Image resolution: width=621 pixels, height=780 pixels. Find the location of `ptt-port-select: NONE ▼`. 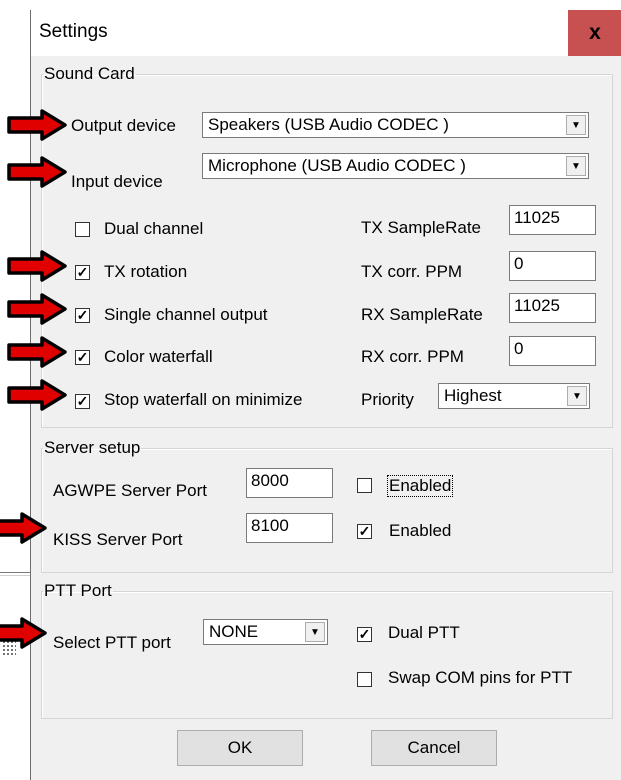

ptt-port-select: NONE ▼ is located at coordinates (265, 632).